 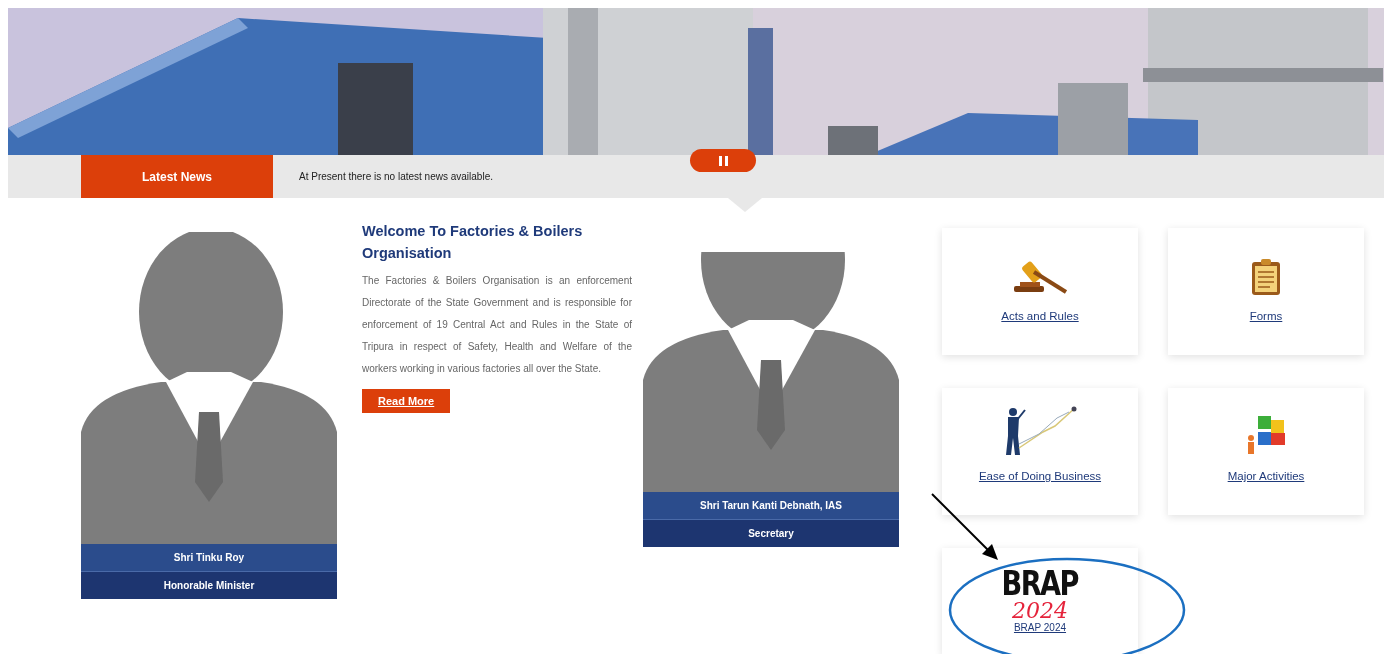 What do you see at coordinates (406, 401) in the screenshot?
I see `read-more-button: Read More` at bounding box center [406, 401].